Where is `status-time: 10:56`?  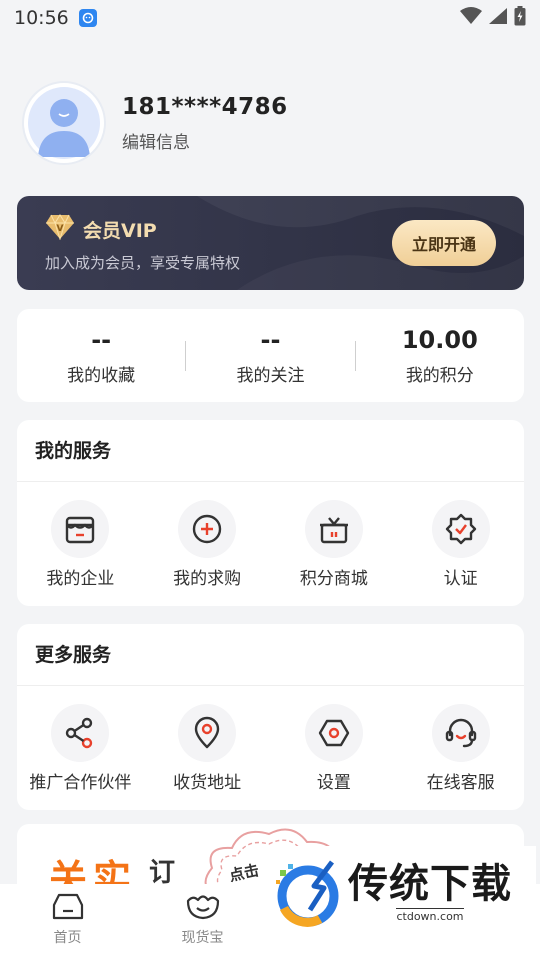
status-time: 10:56 is located at coordinates (41, 18).